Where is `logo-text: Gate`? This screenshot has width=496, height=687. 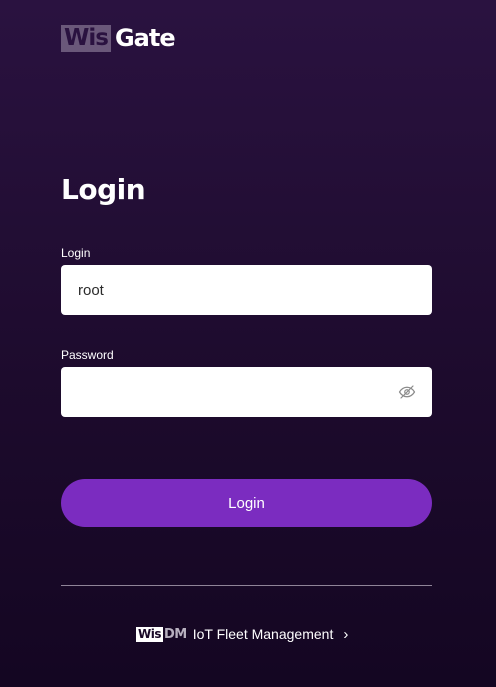 logo-text: Gate is located at coordinates (145, 38).